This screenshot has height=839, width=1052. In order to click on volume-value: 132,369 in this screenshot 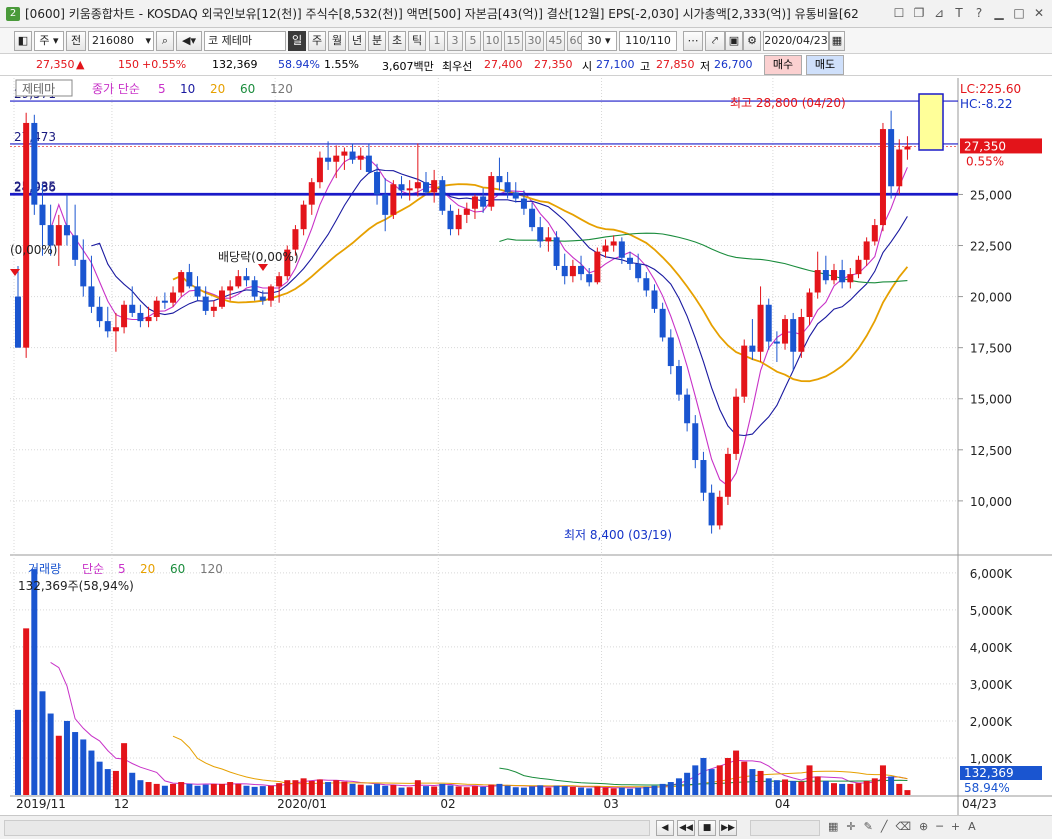, I will do `click(235, 64)`.